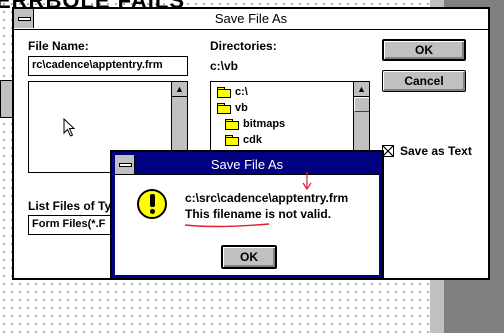  Describe the element at coordinates (424, 50) in the screenshot. I see `ok-button: OK` at that location.